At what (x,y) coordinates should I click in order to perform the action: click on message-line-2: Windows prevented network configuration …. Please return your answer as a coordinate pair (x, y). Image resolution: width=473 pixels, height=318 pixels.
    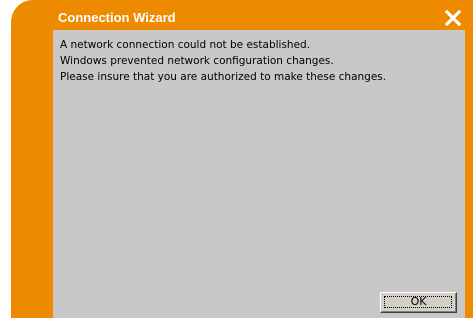
    Looking at the image, I should click on (197, 61).